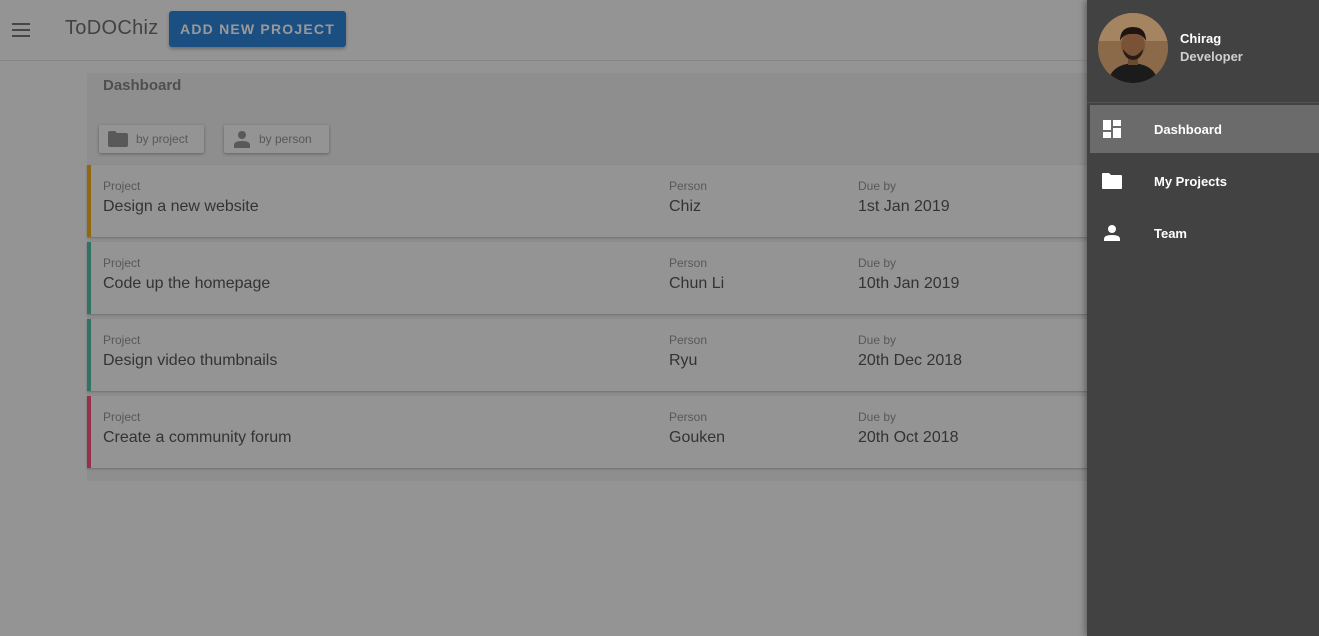 The height and width of the screenshot is (636, 1319). What do you see at coordinates (1190, 181) in the screenshot?
I see `nav-item-label: My Projects` at bounding box center [1190, 181].